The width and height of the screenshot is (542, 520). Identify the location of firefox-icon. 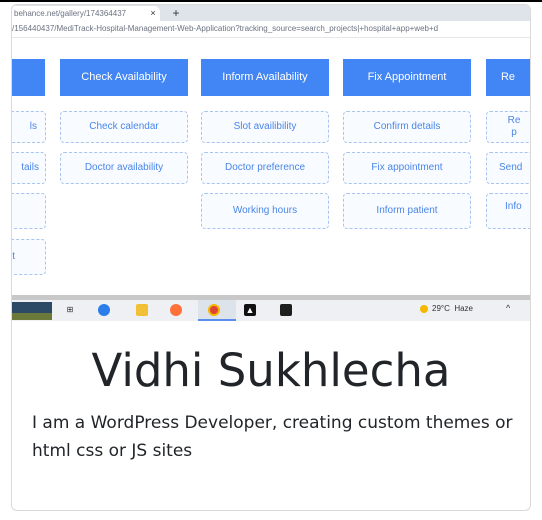
(176, 310).